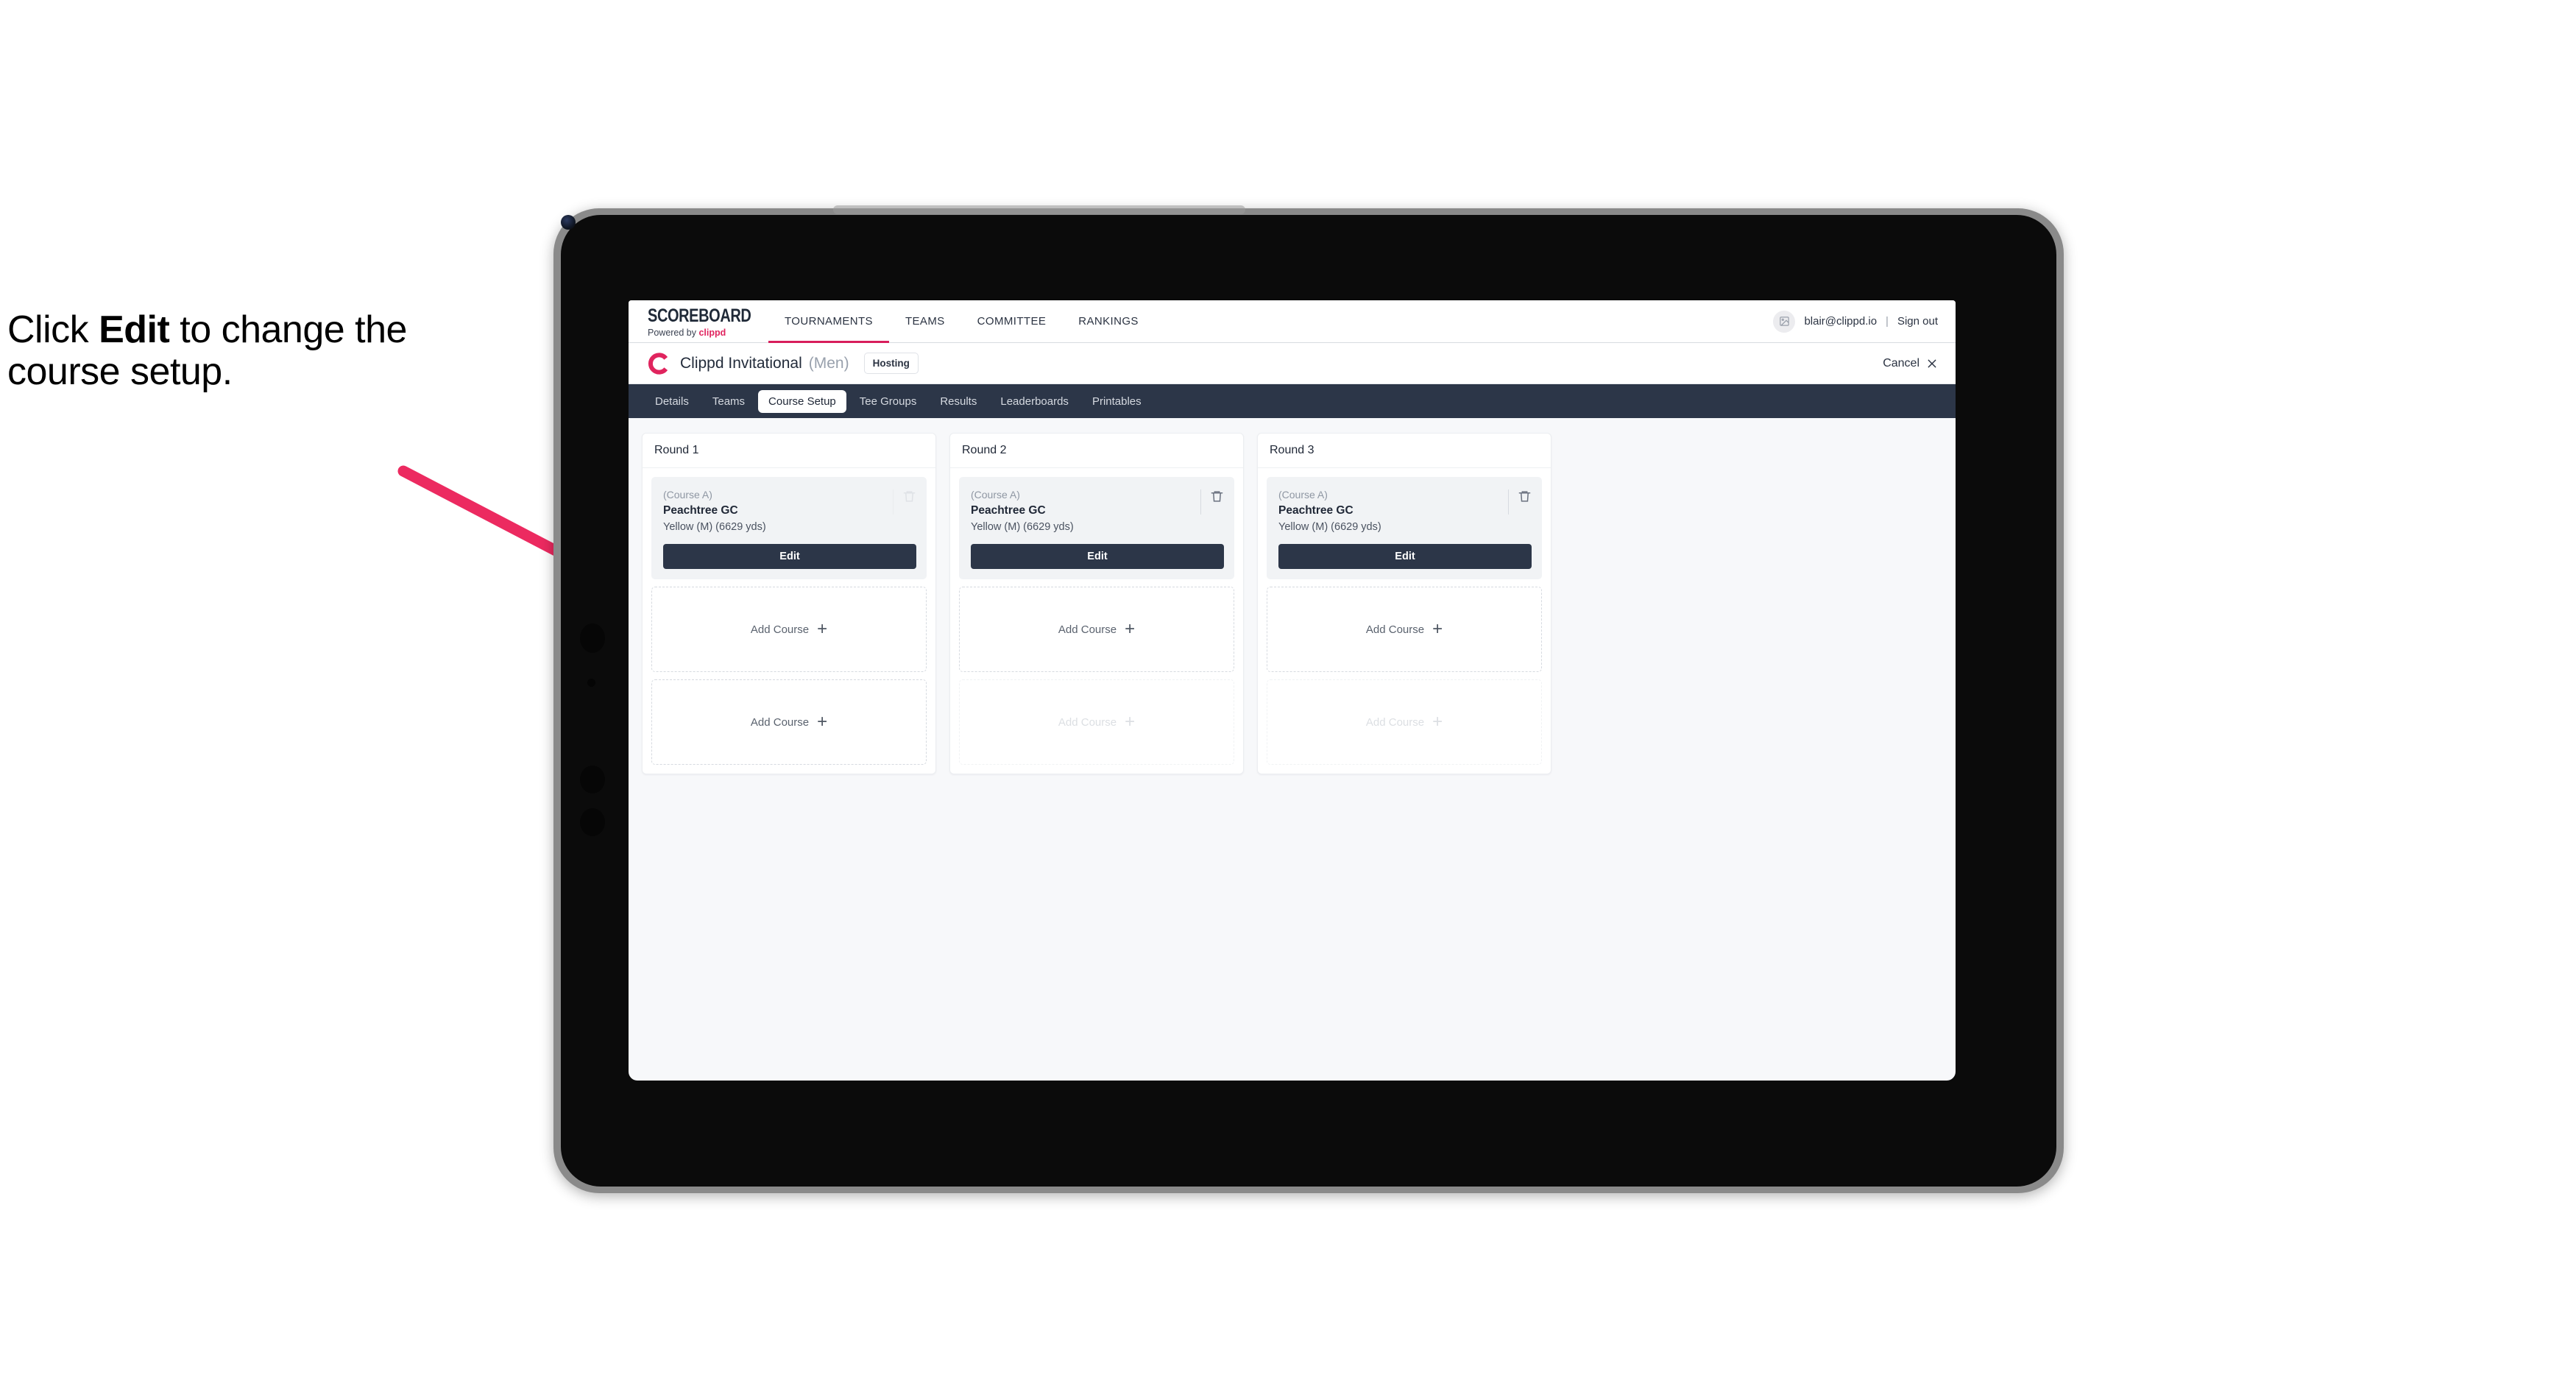  I want to click on nav-label-rankings: RANKINGS, so click(1108, 321).